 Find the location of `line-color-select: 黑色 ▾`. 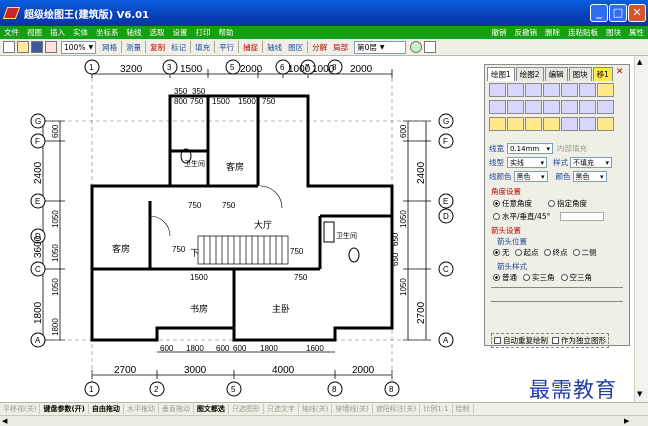

line-color-select: 黑色 ▾ is located at coordinates (530, 176).